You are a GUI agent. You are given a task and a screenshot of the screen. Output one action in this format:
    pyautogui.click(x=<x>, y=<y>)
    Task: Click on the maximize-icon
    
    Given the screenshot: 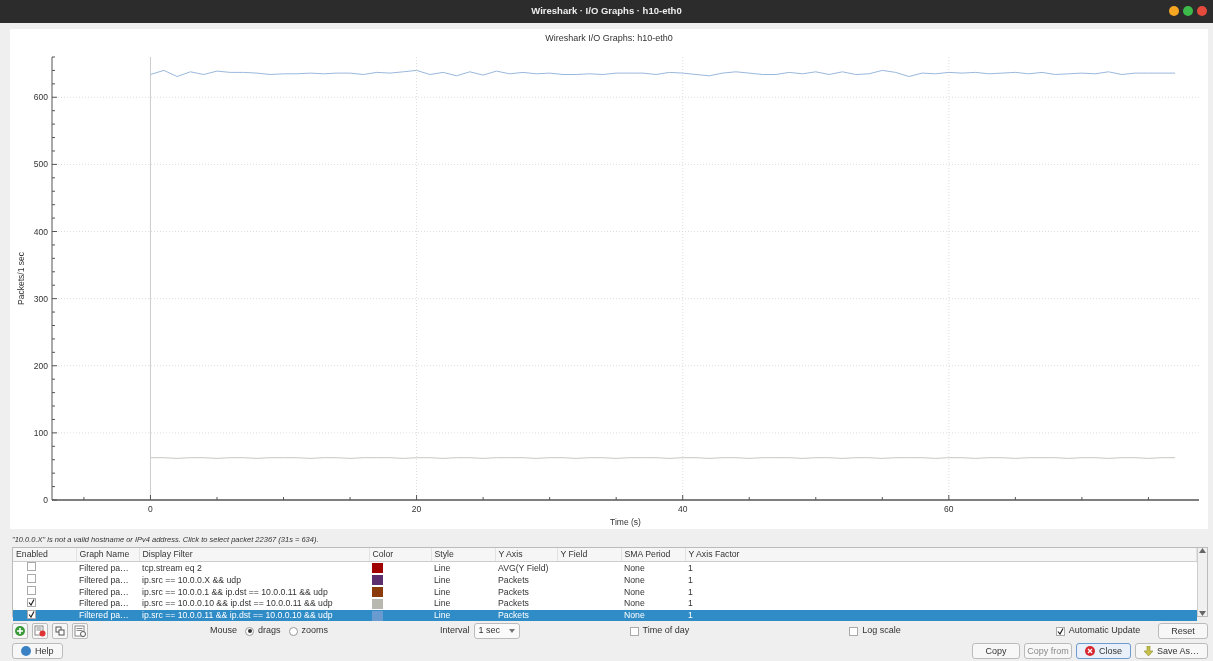 What is the action you would take?
    pyautogui.click(x=1188, y=11)
    